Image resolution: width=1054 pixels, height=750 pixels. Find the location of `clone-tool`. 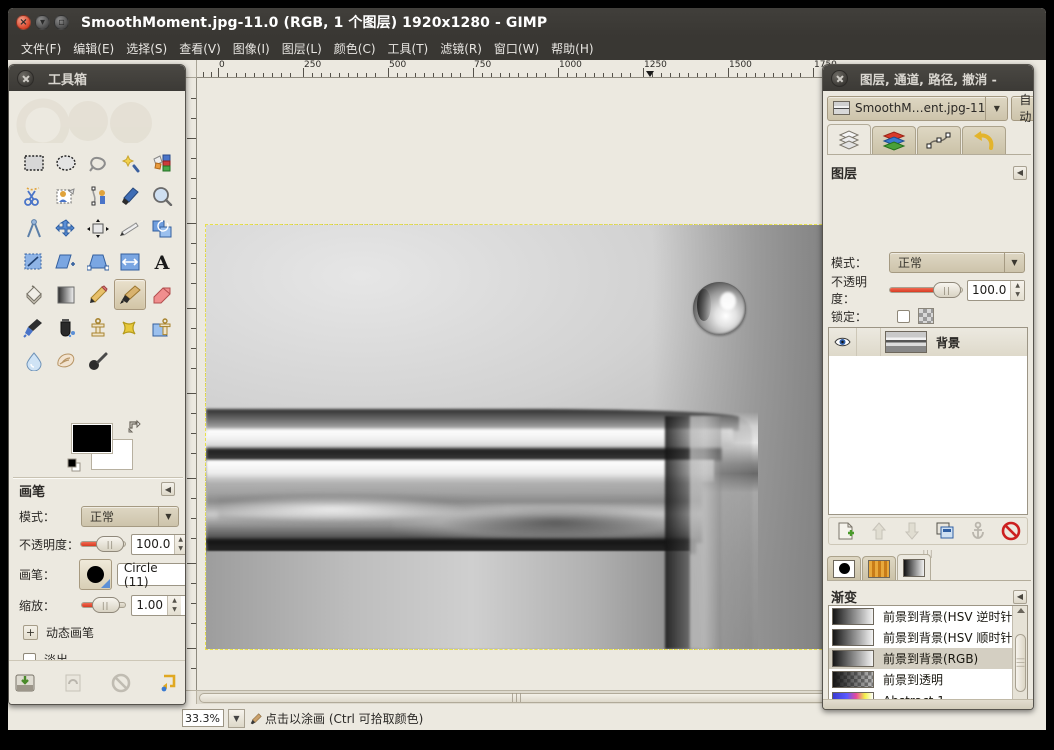

clone-tool is located at coordinates (98, 327).